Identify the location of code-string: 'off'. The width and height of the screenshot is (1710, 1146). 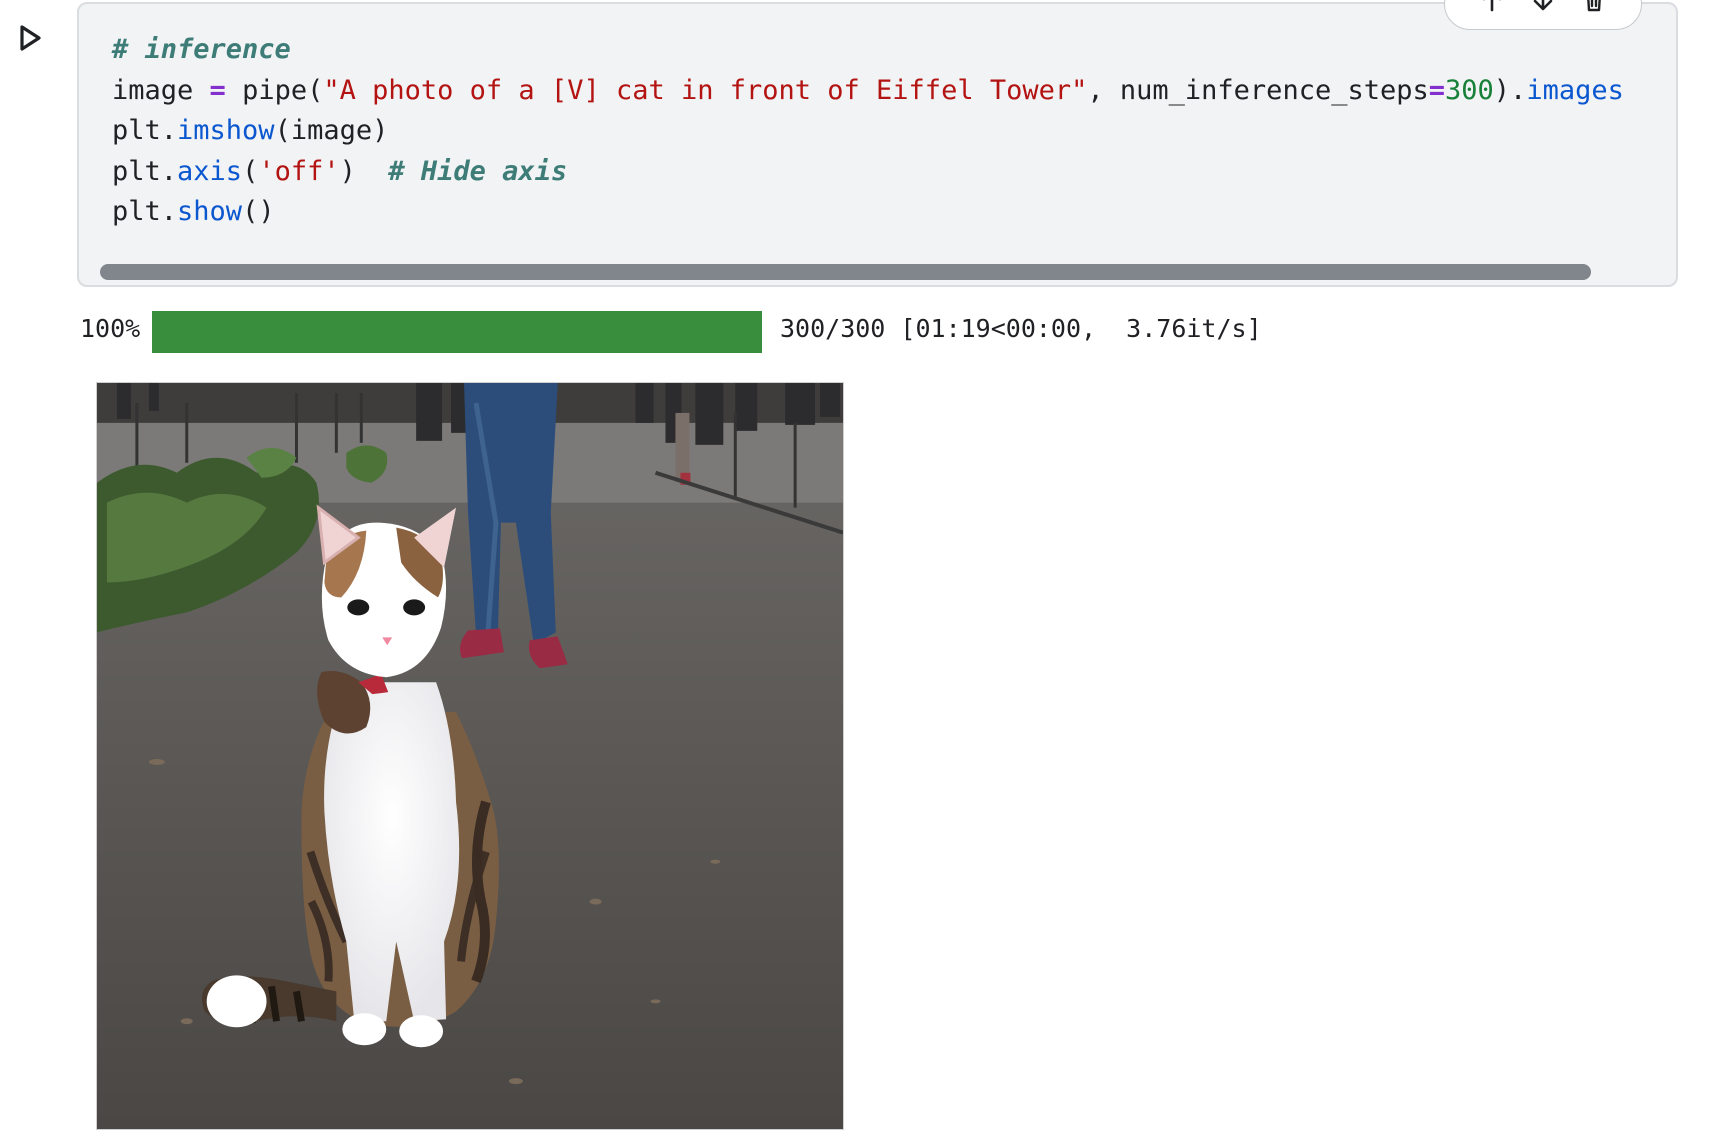
(299, 171).